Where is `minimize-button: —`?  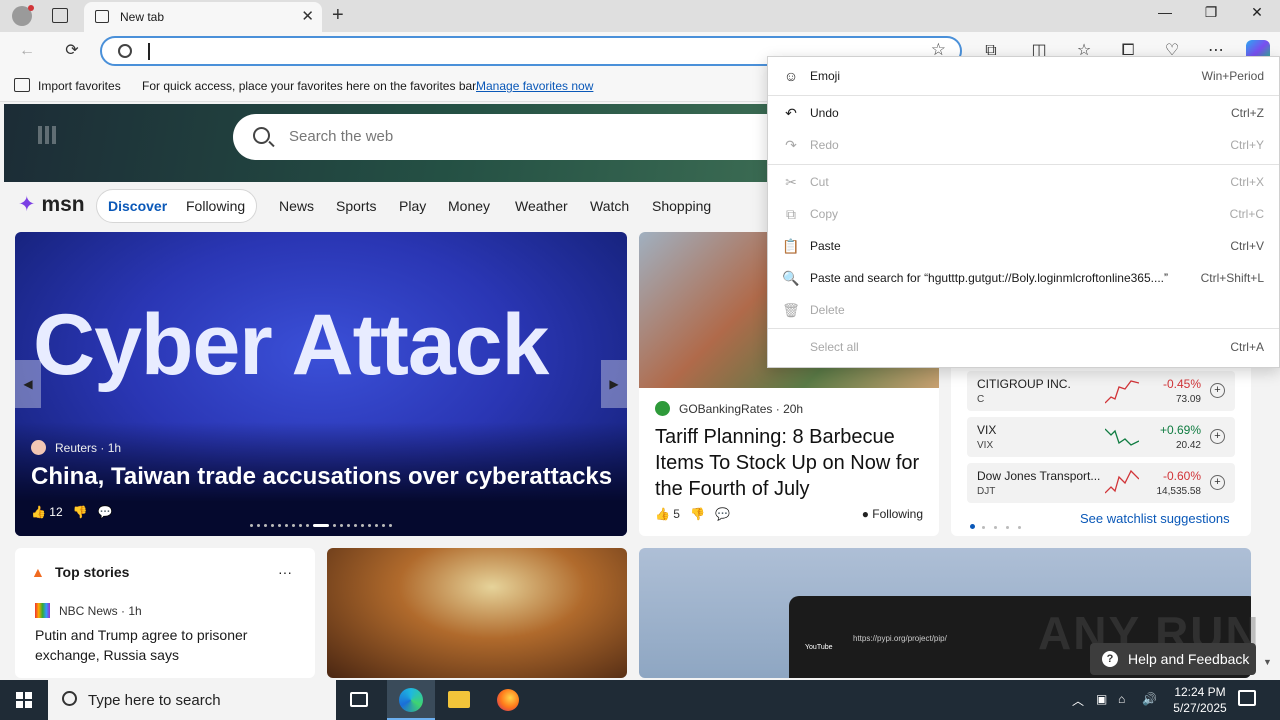 minimize-button: — is located at coordinates (1165, 16).